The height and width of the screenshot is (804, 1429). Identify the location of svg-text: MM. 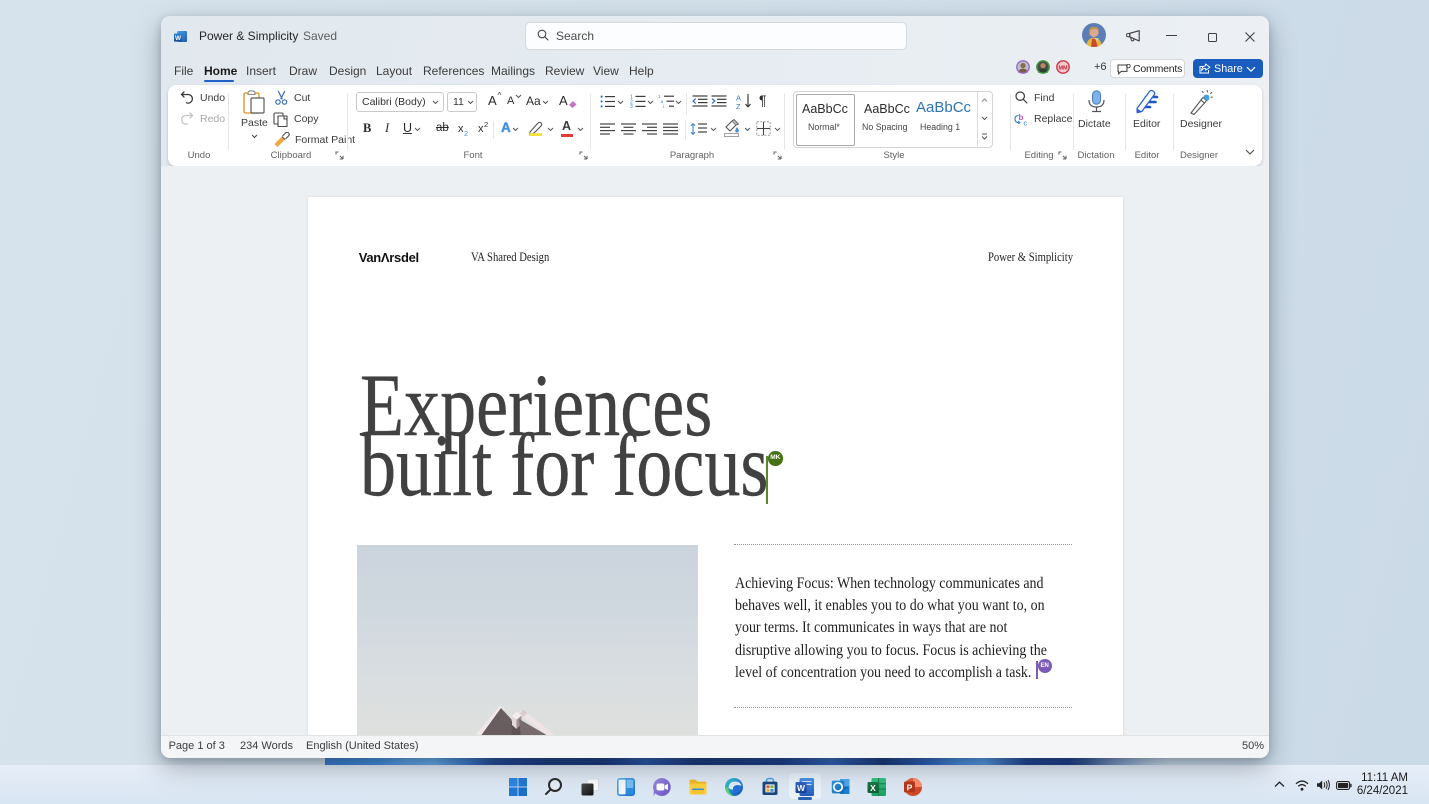
(1062, 68).